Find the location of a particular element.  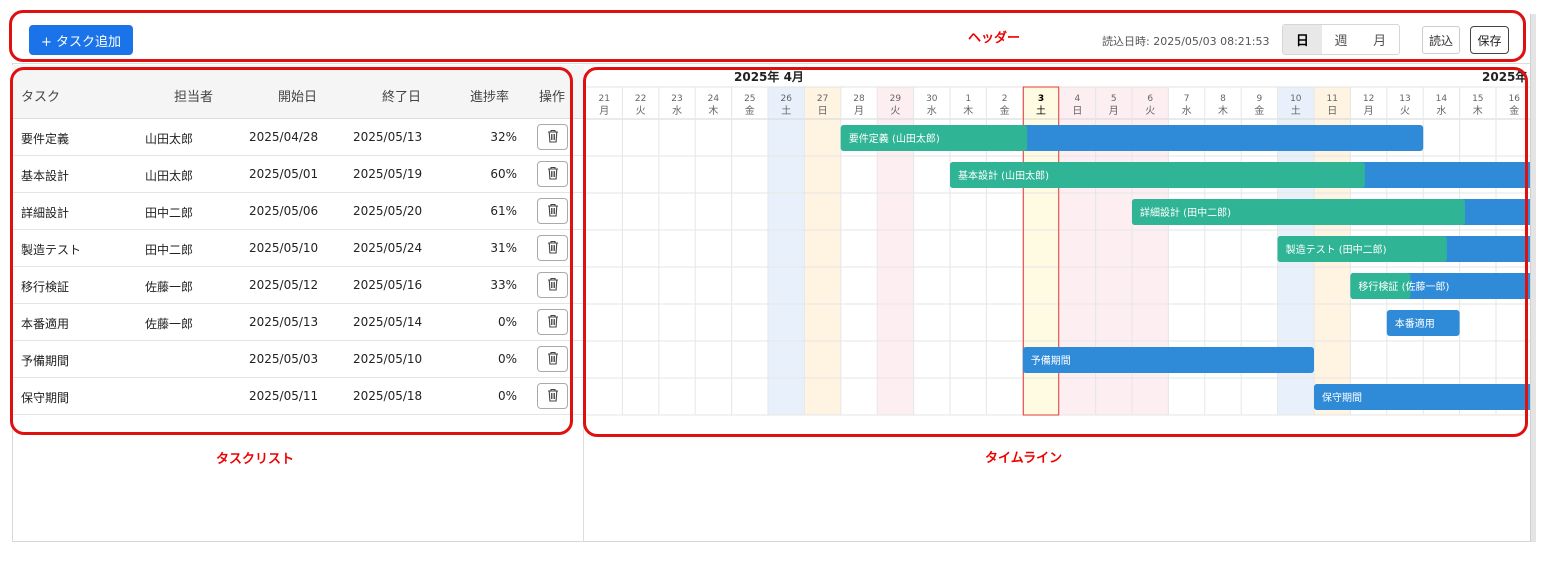

start-date-cell: 2025/04/28 is located at coordinates (284, 137).